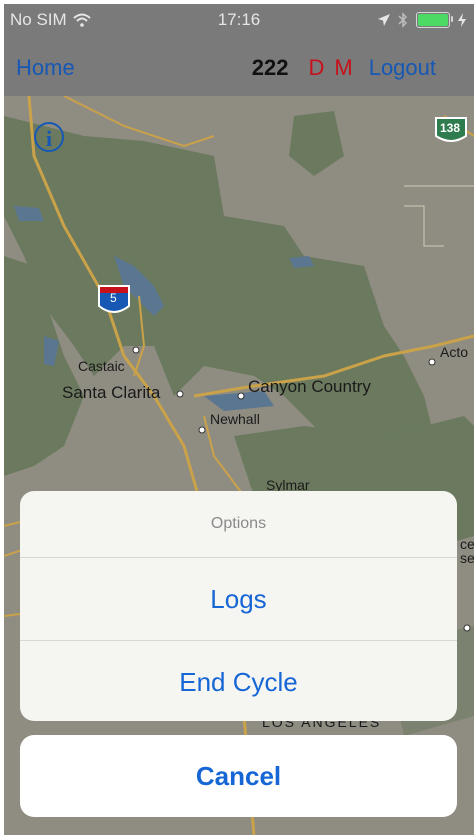 This screenshot has height=835, width=474. I want to click on castaic-label: Castaic, so click(101, 366).